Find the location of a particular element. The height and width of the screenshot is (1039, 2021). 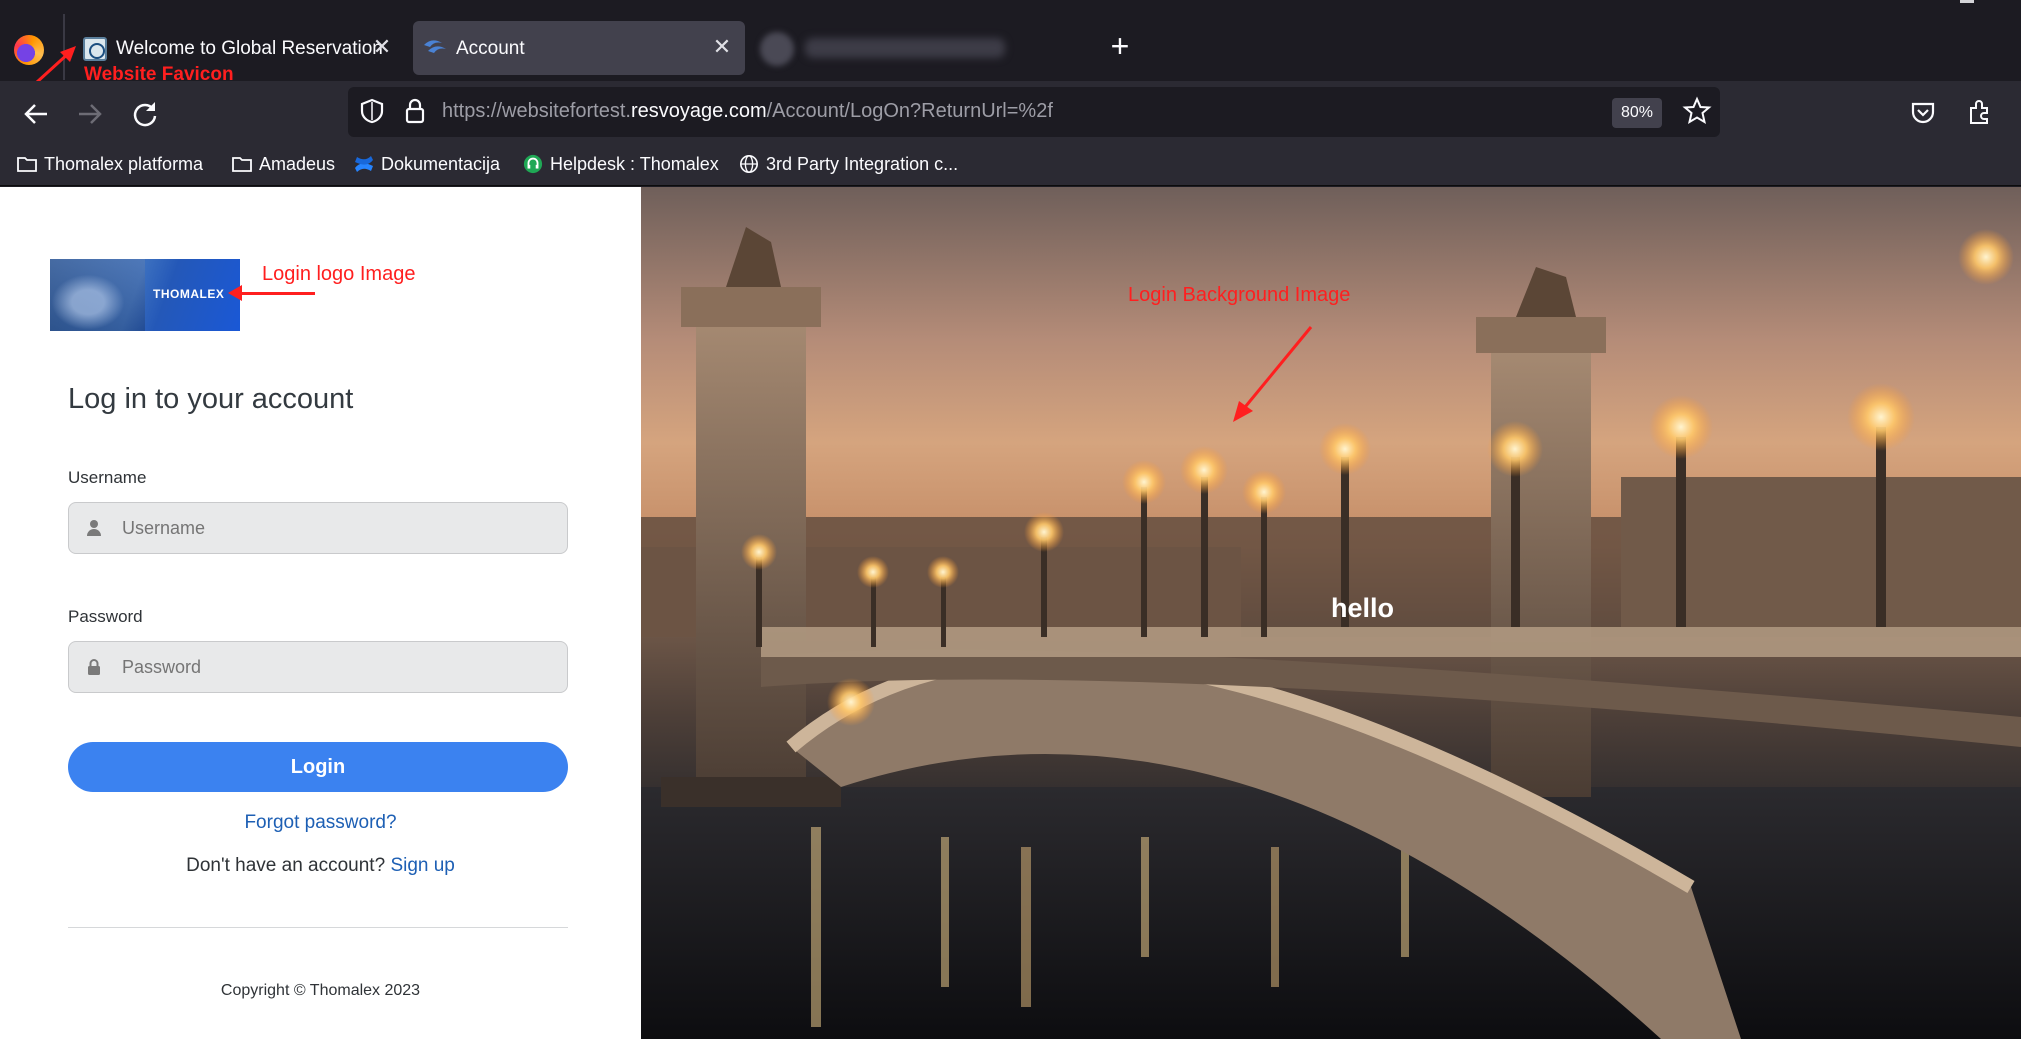

pocket-icon is located at coordinates (1923, 113).